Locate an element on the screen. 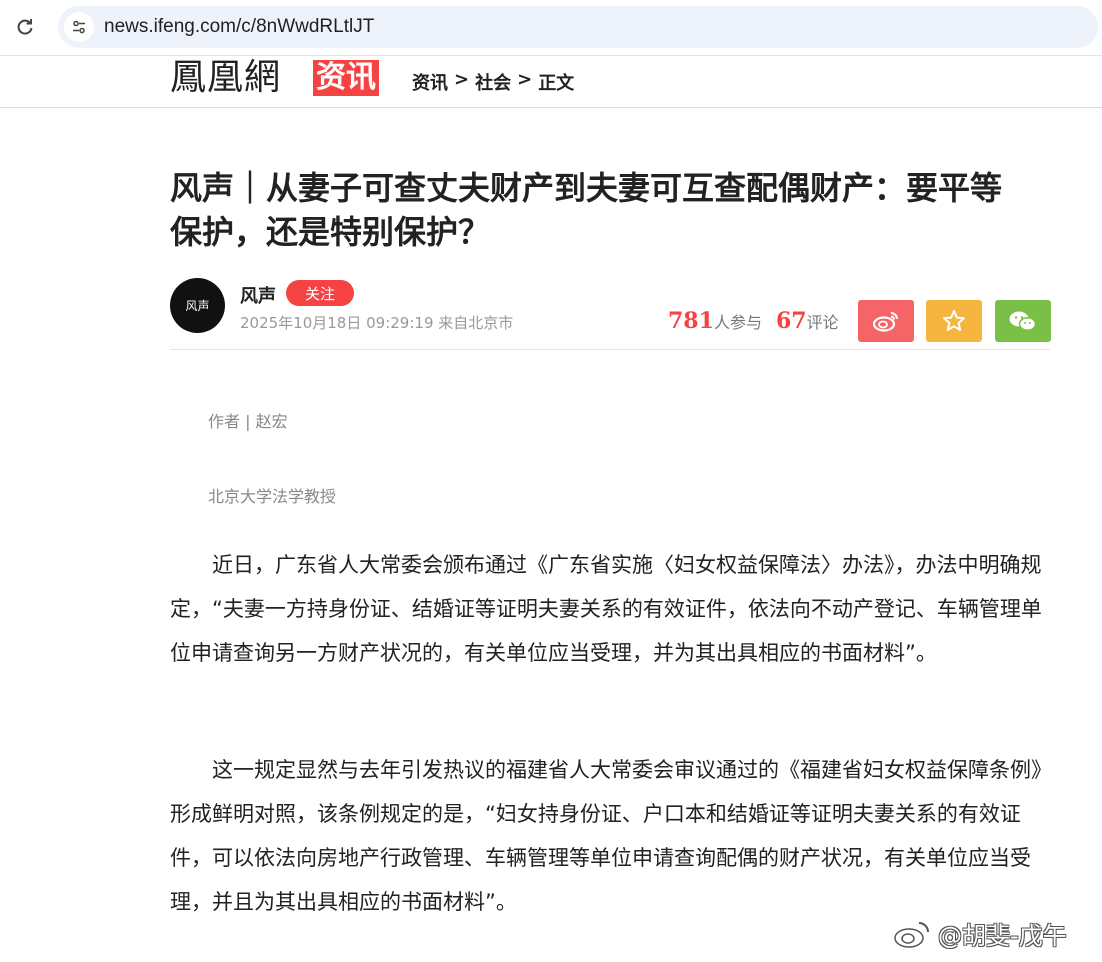 This screenshot has width=1102, height=962. address-bar: news.ifeng.com/c/8nWwdRLtlJT is located at coordinates (578, 27).